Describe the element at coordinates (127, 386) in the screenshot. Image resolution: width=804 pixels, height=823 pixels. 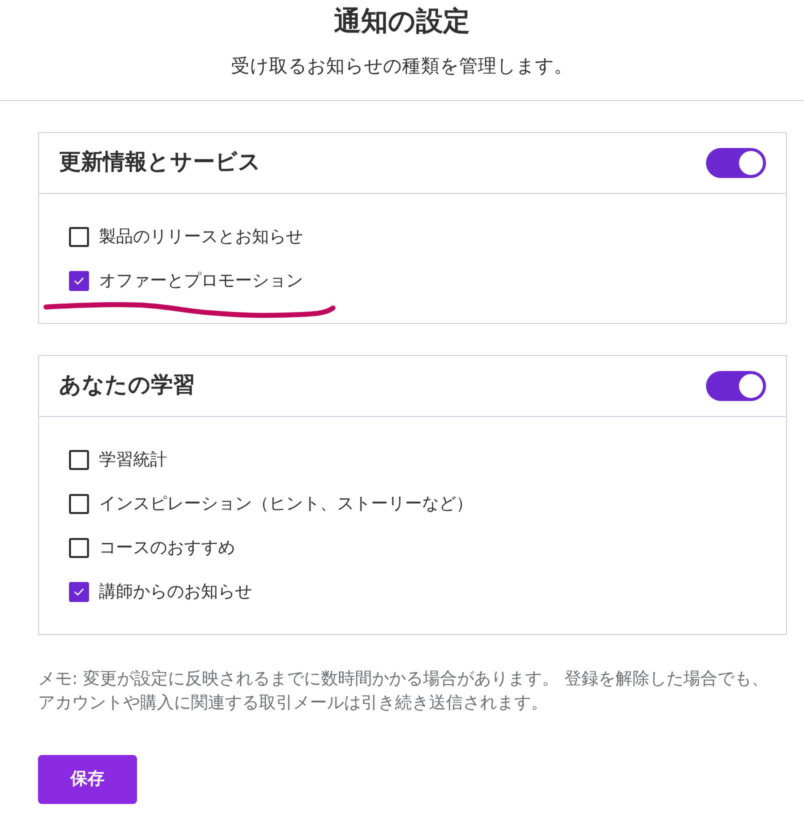
I see `section-title: あなたの学習` at that location.